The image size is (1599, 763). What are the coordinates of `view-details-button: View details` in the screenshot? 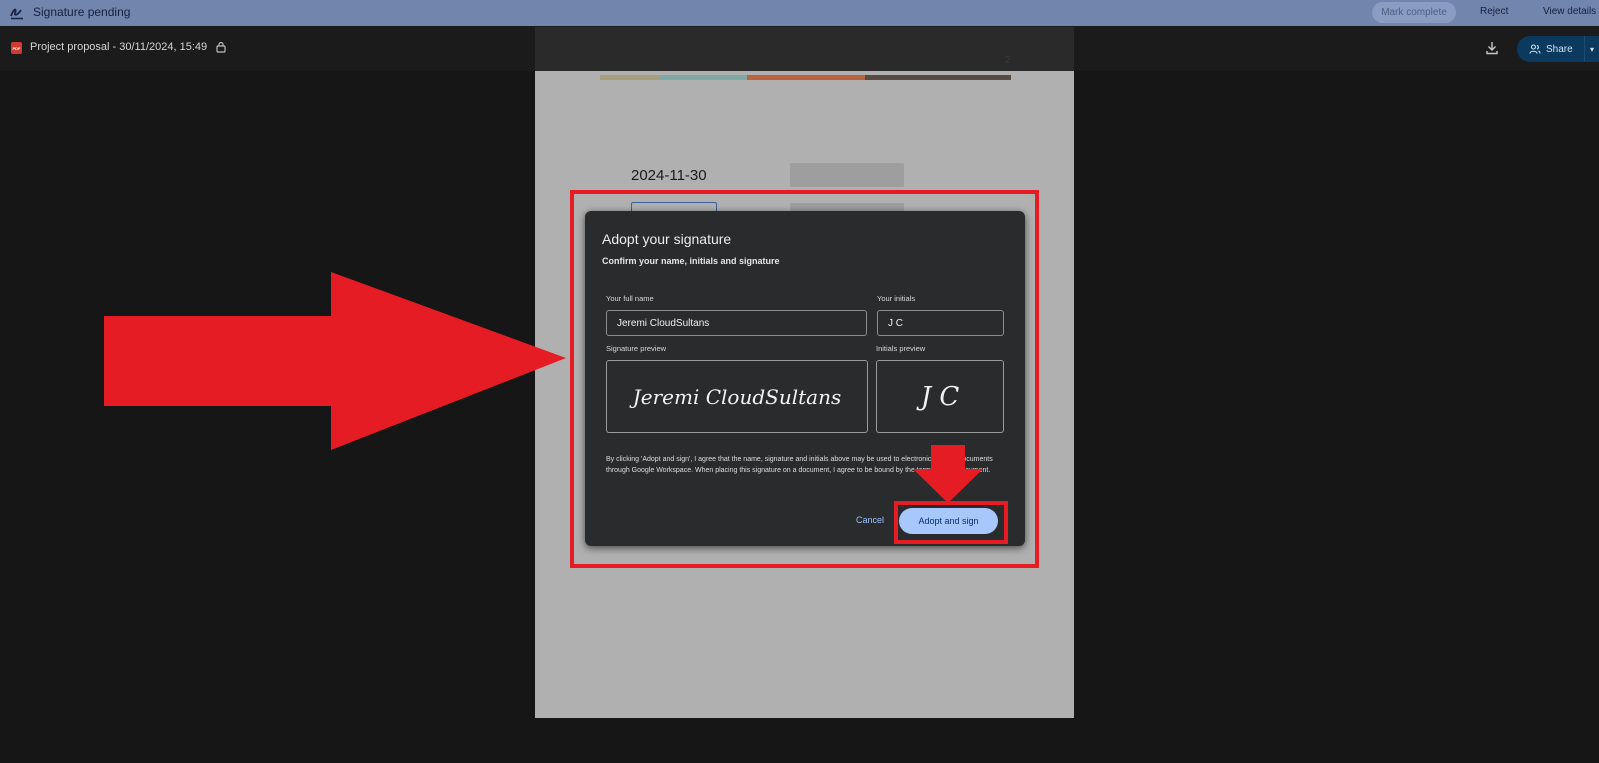 It's located at (1569, 11).